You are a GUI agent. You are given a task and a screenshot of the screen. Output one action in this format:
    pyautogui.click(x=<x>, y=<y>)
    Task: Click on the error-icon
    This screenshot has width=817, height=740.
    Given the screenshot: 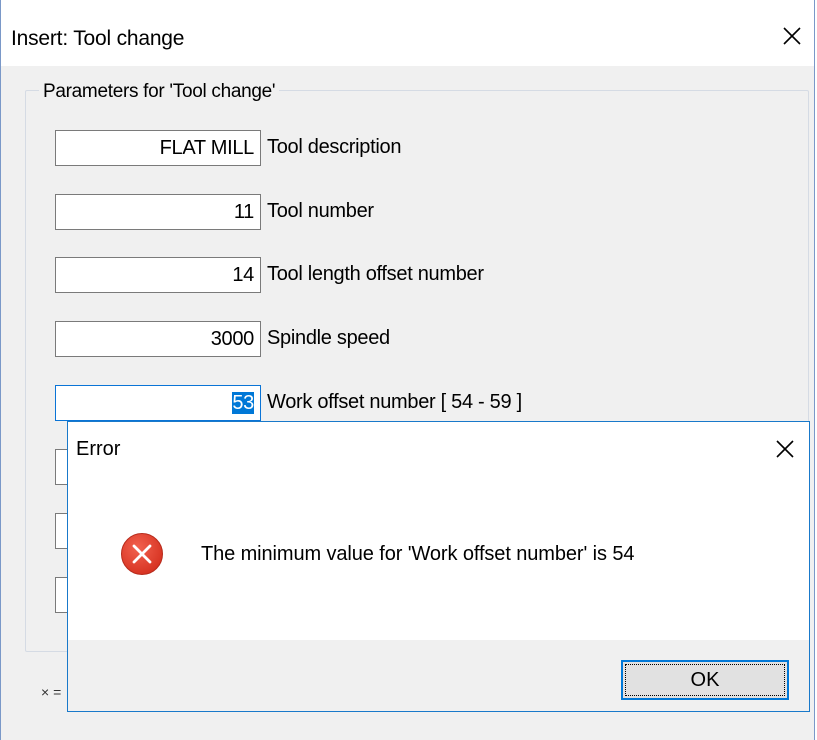 What is the action you would take?
    pyautogui.click(x=142, y=554)
    